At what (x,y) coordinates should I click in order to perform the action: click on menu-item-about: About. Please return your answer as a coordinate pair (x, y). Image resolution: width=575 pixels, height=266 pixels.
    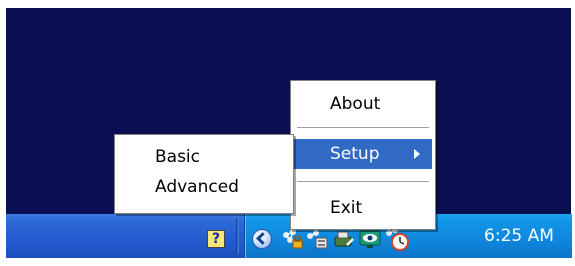
    Looking at the image, I should click on (363, 104).